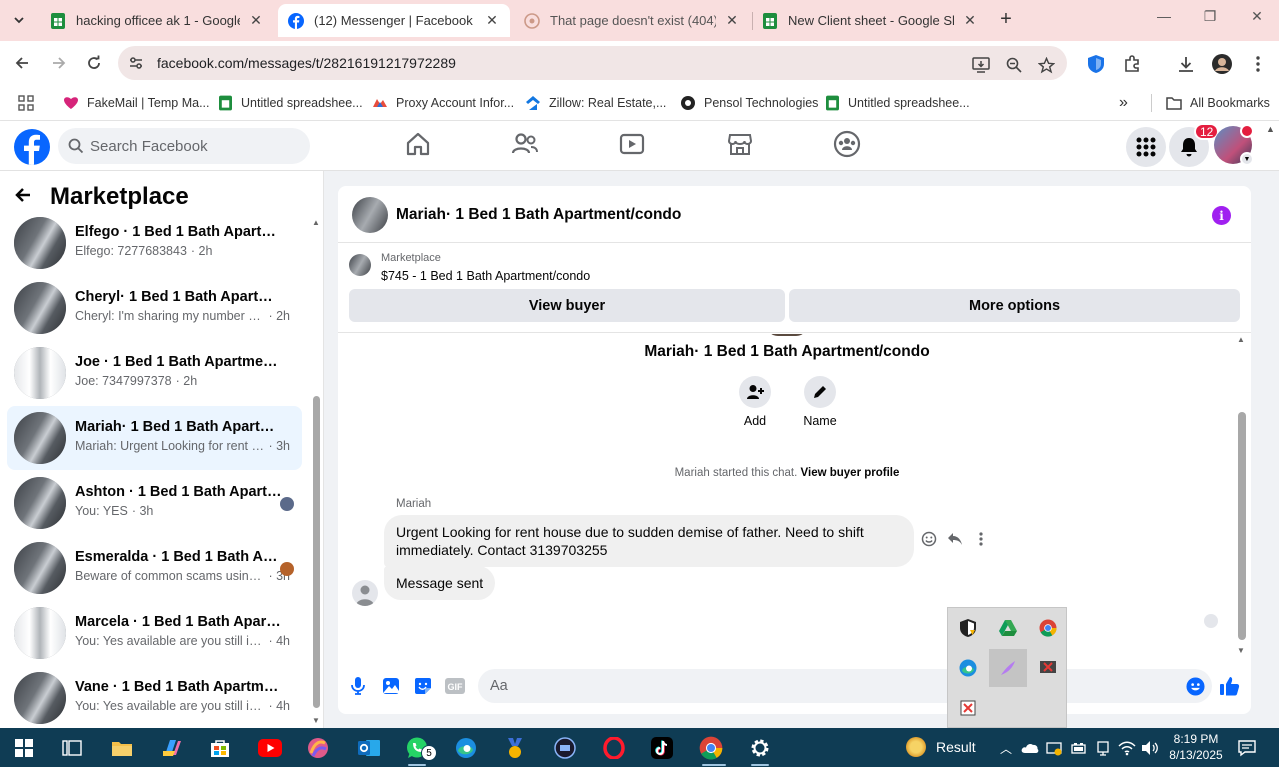  I want to click on reload-button, so click(94, 63).